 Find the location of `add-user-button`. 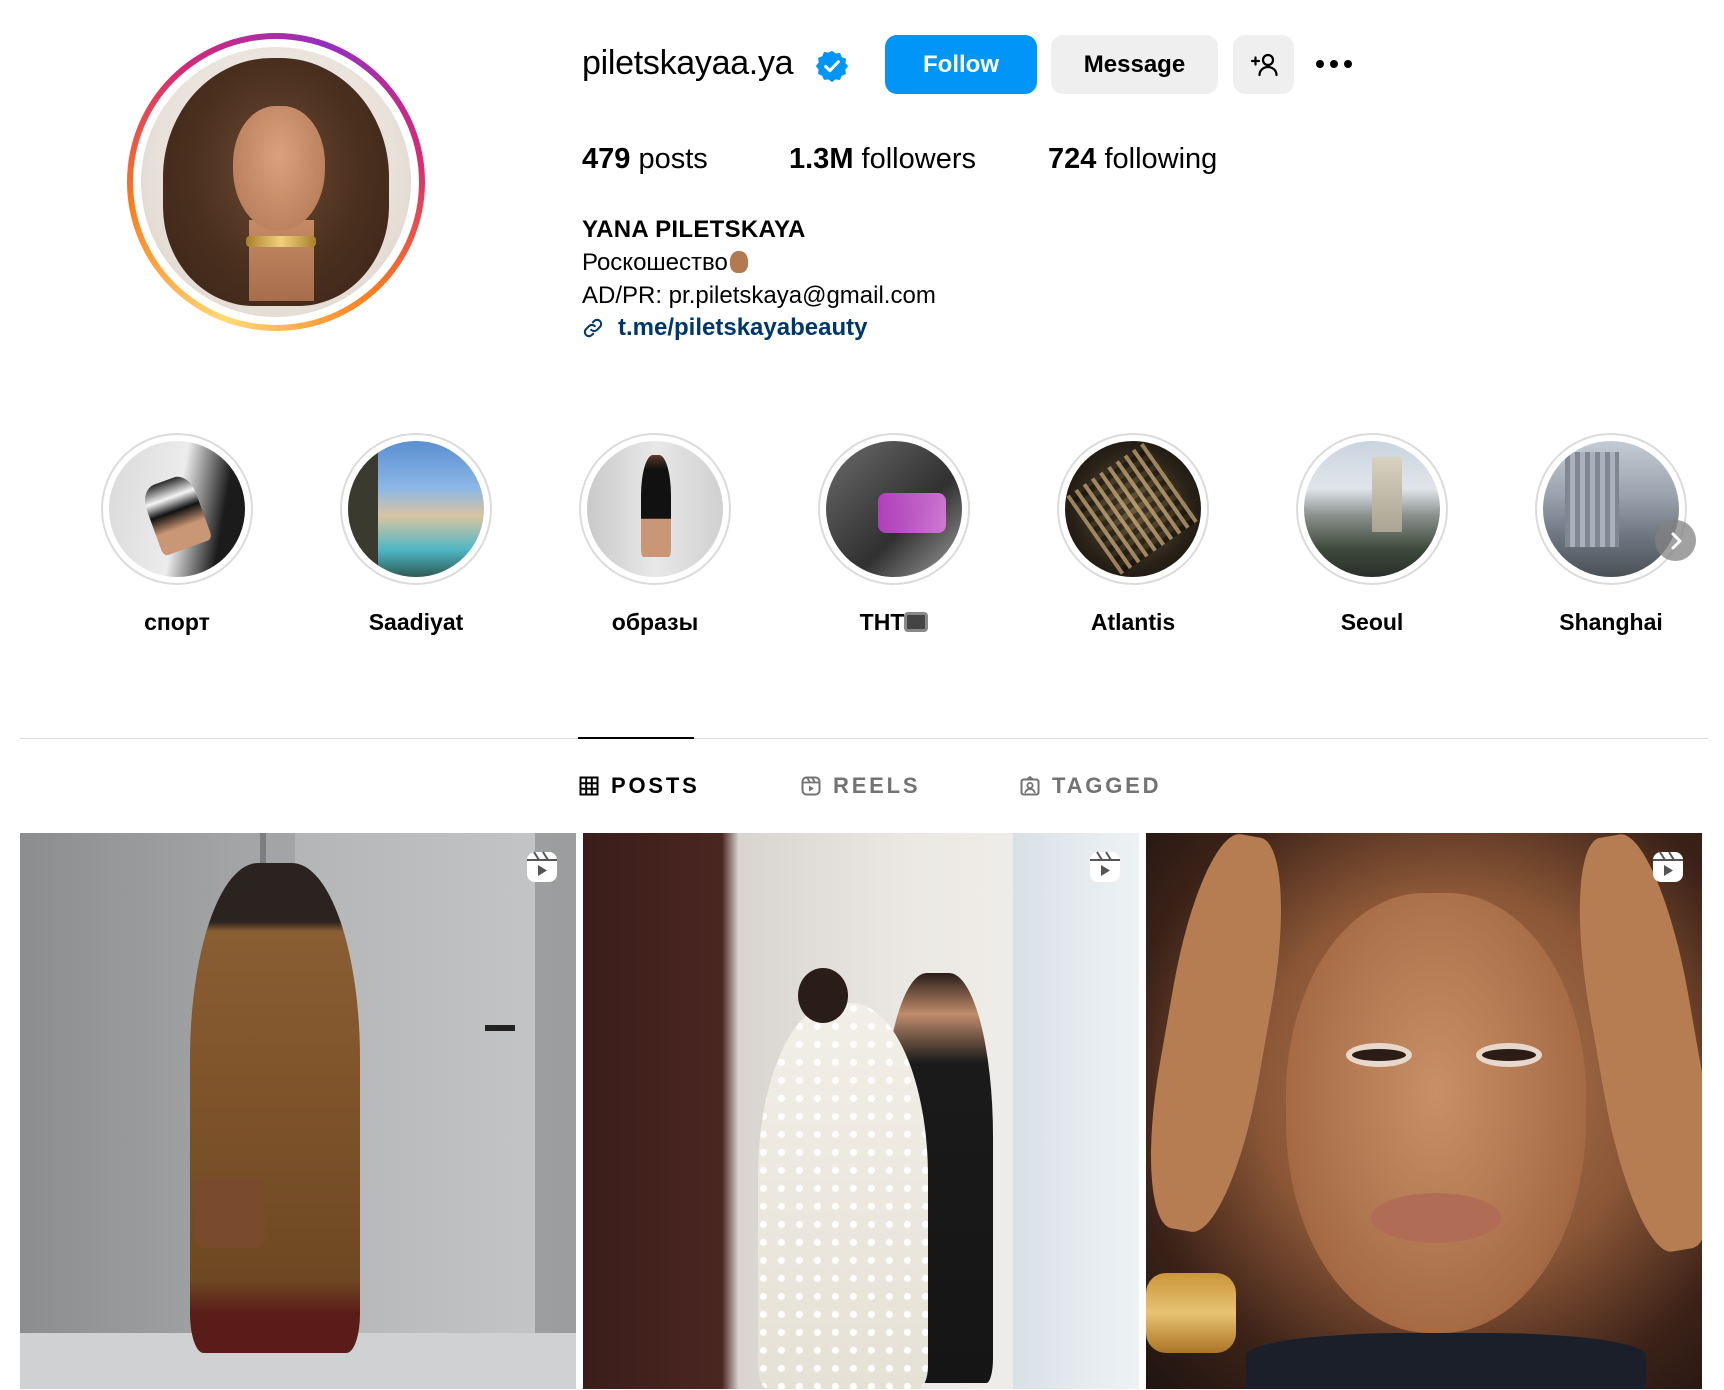

add-user-button is located at coordinates (1263, 64).